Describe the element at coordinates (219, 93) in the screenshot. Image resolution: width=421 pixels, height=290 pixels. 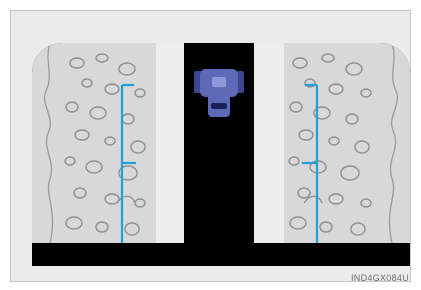
I see `vehicle-icon` at that location.